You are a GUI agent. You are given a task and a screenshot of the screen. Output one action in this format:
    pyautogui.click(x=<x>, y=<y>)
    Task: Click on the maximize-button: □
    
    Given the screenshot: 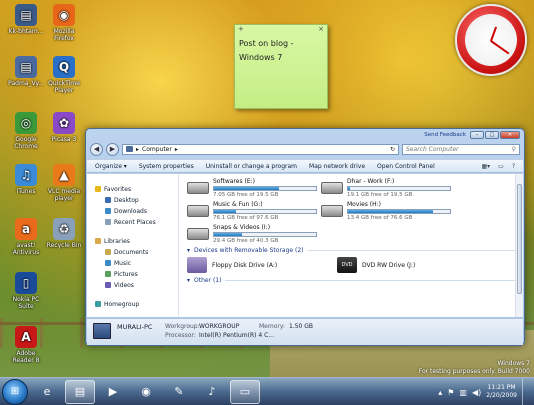 What is the action you would take?
    pyautogui.click(x=492, y=135)
    